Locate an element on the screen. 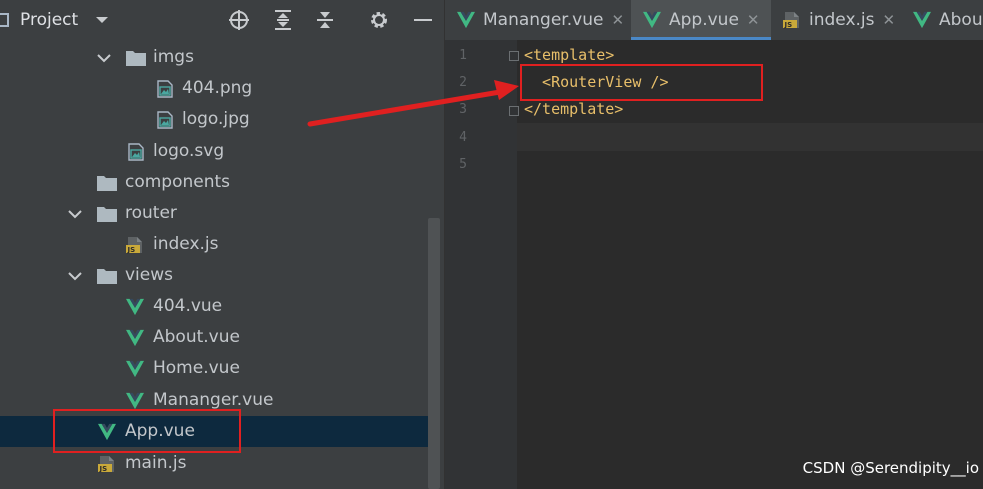 This screenshot has height=489, width=983. tree-item-label: imgs is located at coordinates (173, 57).